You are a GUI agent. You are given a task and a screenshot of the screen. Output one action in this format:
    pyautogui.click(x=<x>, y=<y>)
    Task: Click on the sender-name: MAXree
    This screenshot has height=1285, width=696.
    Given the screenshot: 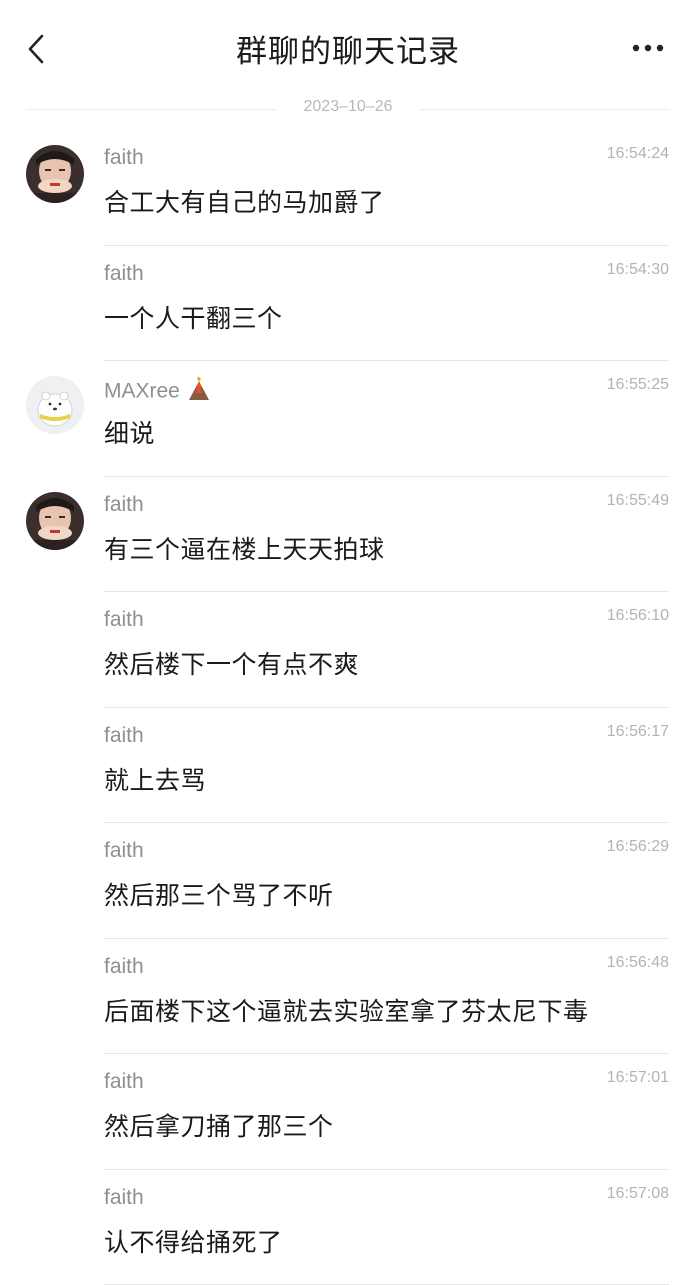 What is the action you would take?
    pyautogui.click(x=158, y=392)
    